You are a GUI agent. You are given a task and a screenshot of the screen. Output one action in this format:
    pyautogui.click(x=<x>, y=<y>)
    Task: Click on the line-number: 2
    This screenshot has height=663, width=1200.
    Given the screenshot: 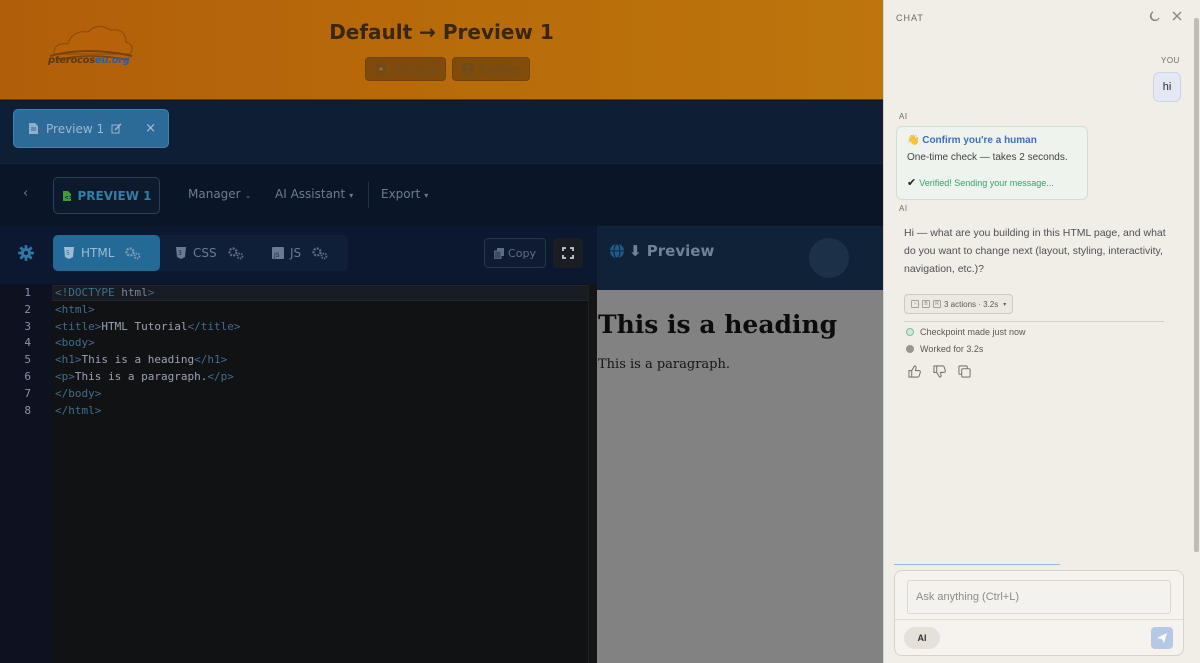 What is the action you would take?
    pyautogui.click(x=27, y=309)
    